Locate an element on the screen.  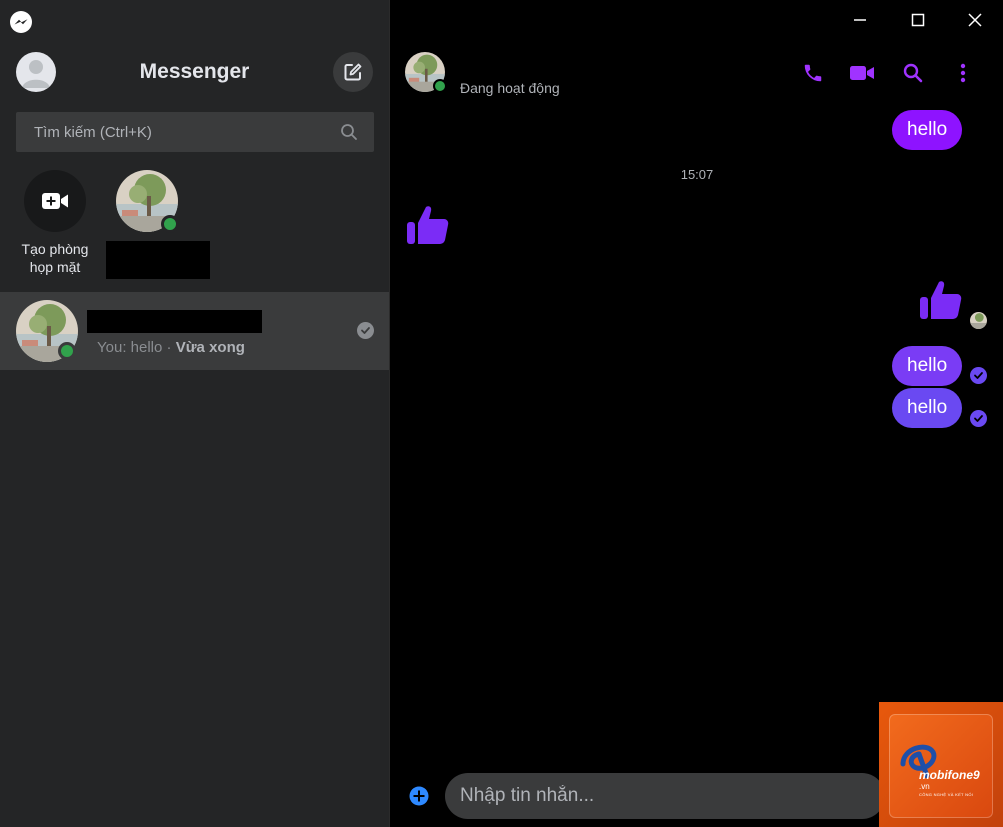
active-status: Đang hoạt động is located at coordinates (510, 88).